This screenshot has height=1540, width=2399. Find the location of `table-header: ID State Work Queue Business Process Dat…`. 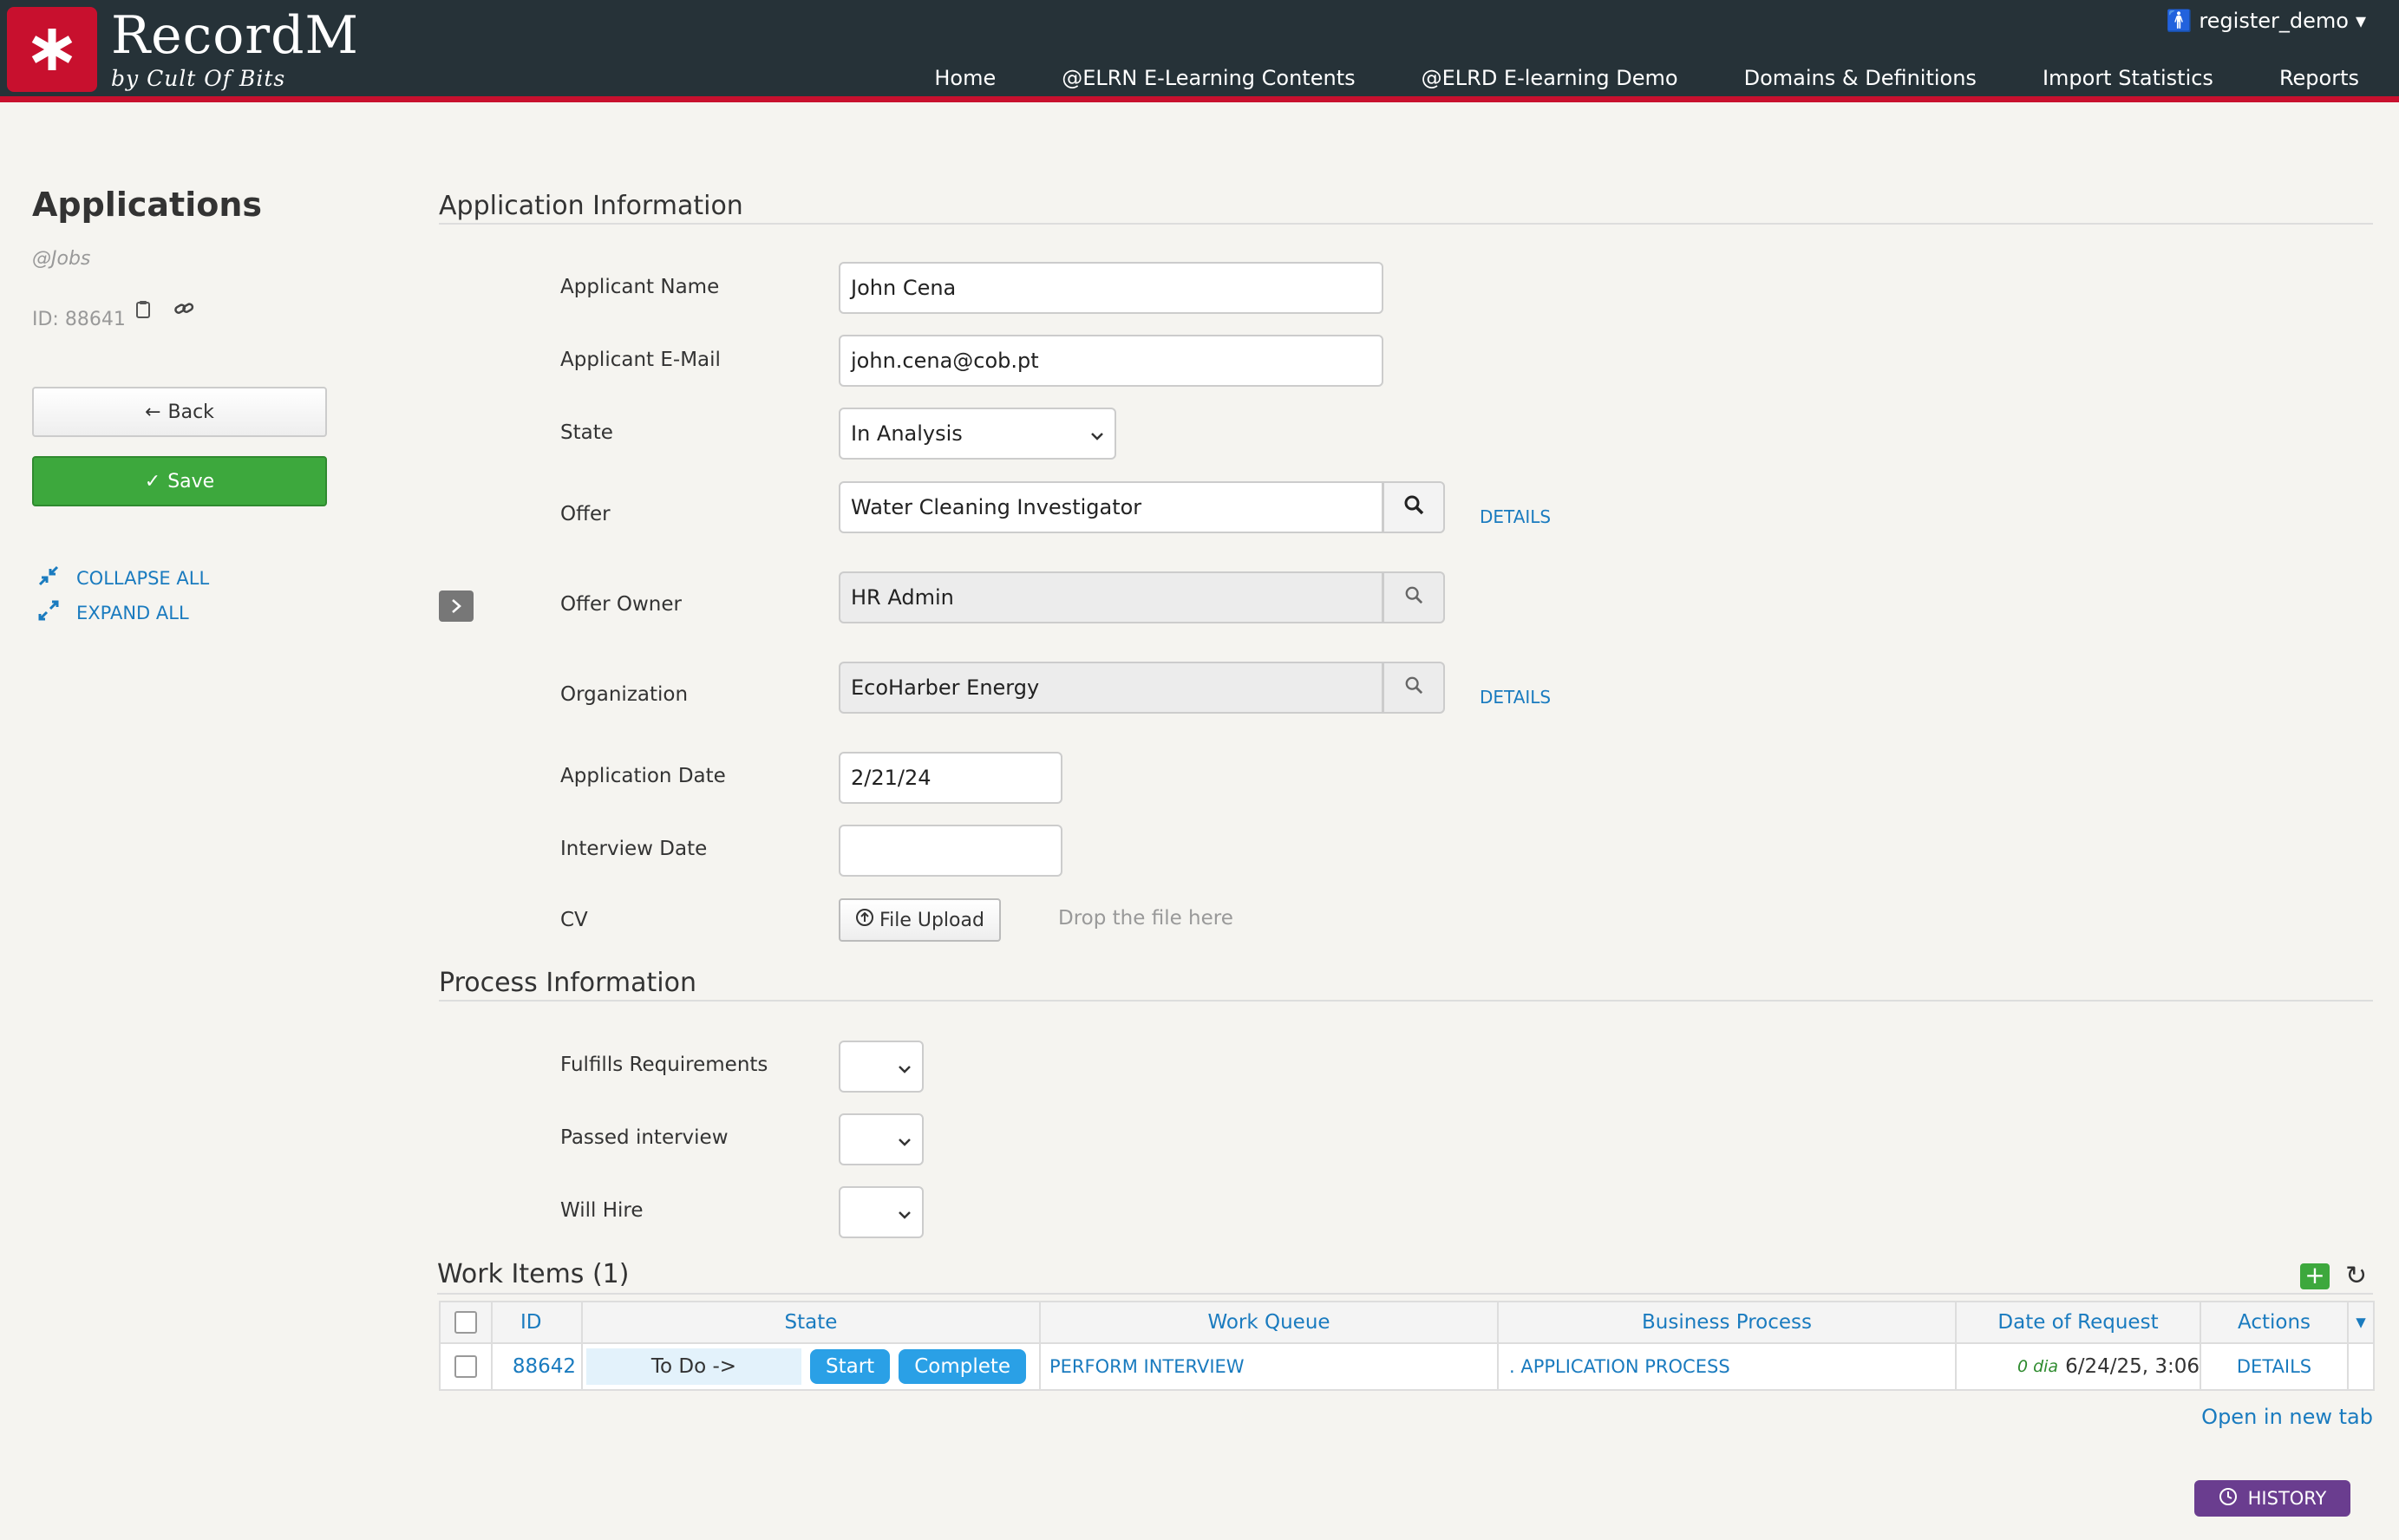

table-header: ID State Work Queue Business Process Dat… is located at coordinates (1407, 1323).